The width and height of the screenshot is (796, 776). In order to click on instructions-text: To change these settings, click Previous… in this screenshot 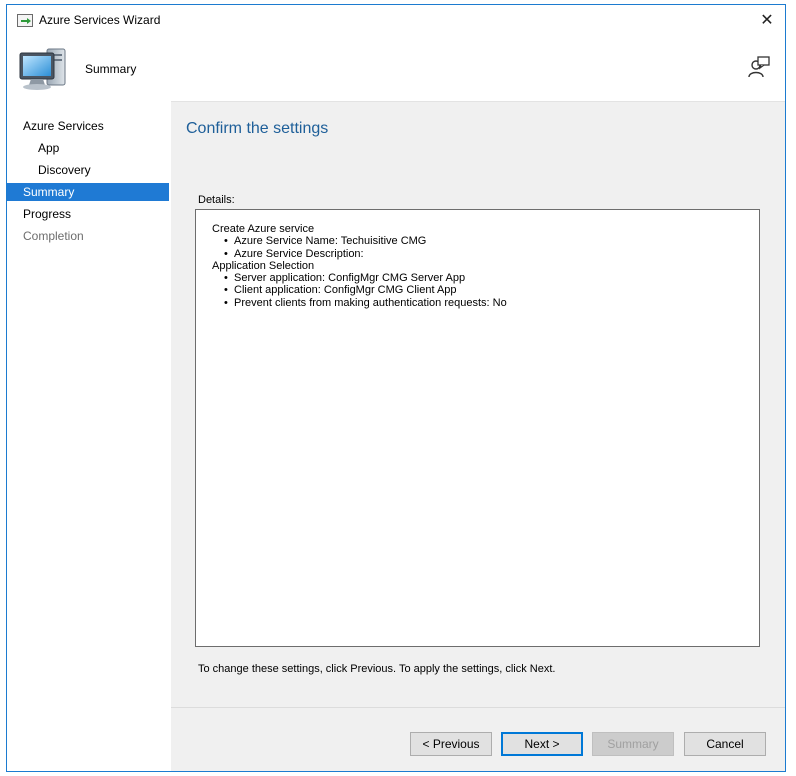, I will do `click(377, 669)`.